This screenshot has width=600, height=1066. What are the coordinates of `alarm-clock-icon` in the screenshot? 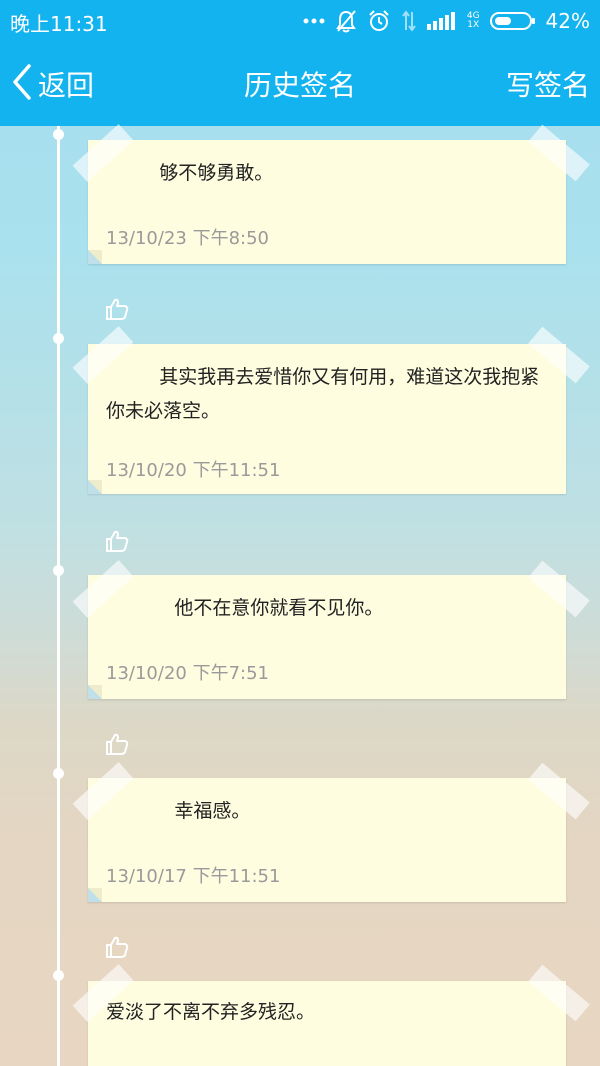 It's located at (379, 21).